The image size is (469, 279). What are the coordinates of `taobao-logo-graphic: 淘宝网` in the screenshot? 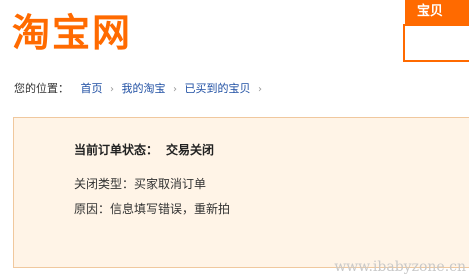 It's located at (72, 33).